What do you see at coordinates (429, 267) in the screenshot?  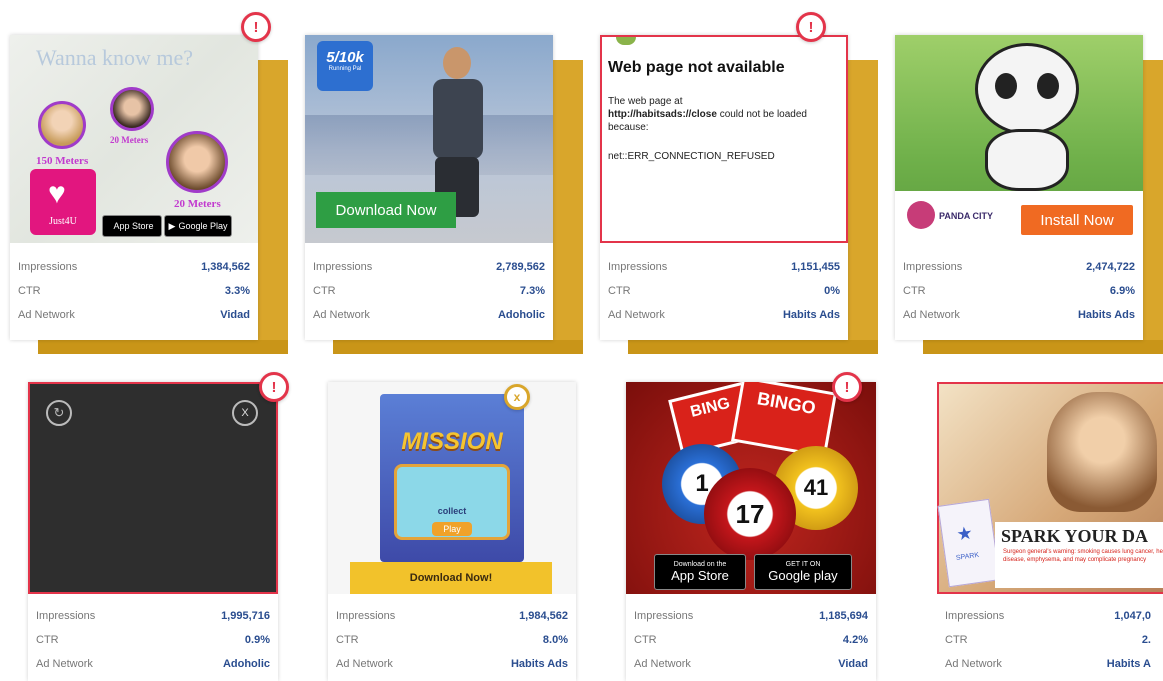 I see `stat-row-impressions: Impressions 2,789,562` at bounding box center [429, 267].